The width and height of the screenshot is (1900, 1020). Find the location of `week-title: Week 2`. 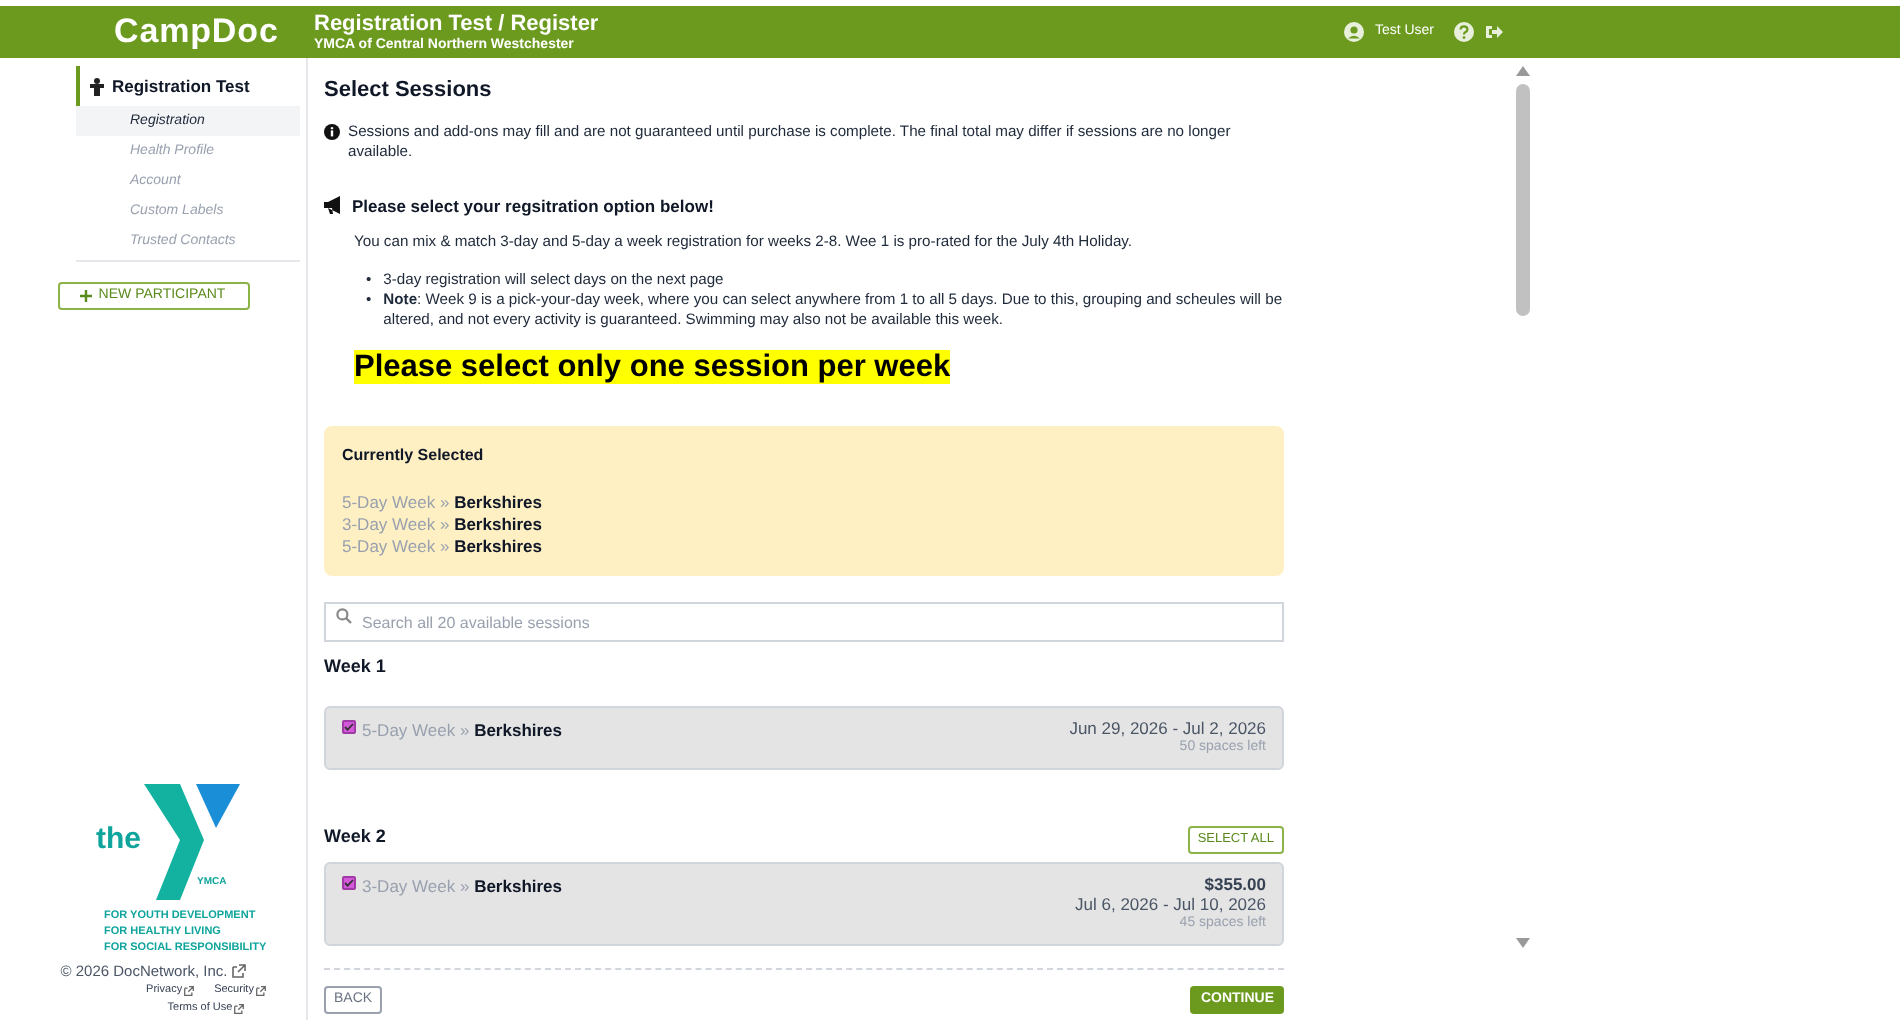

week-title: Week 2 is located at coordinates (355, 837).